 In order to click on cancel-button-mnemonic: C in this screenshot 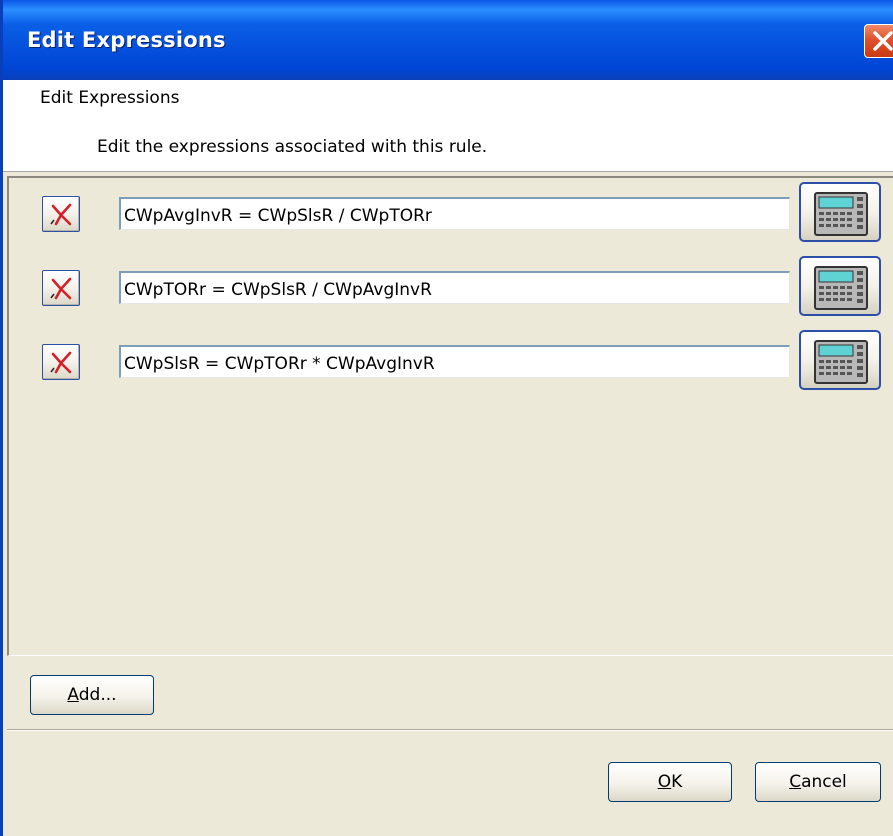, I will do `click(795, 782)`.